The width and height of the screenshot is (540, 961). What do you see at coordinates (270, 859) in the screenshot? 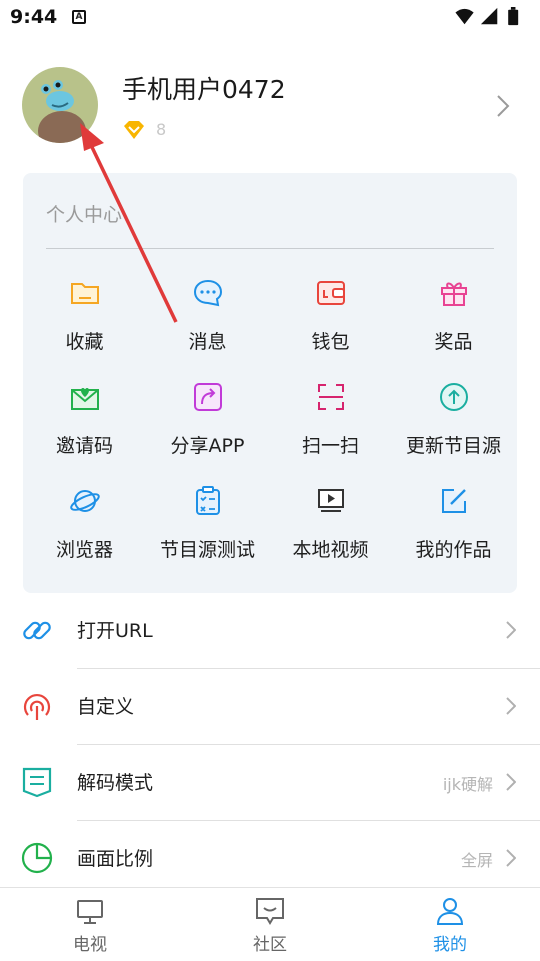
I see `list-item-aspect-ratio: 画面比例 全屏` at bounding box center [270, 859].